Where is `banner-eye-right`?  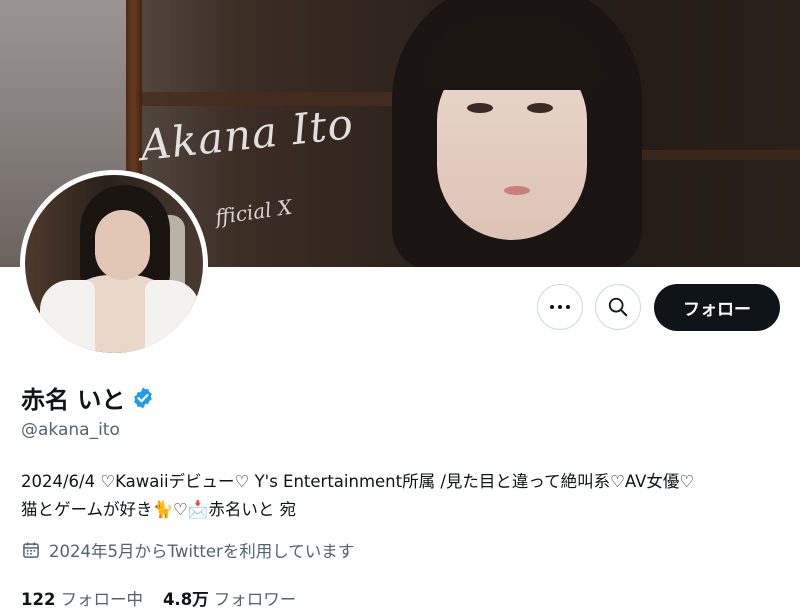 banner-eye-right is located at coordinates (540, 108).